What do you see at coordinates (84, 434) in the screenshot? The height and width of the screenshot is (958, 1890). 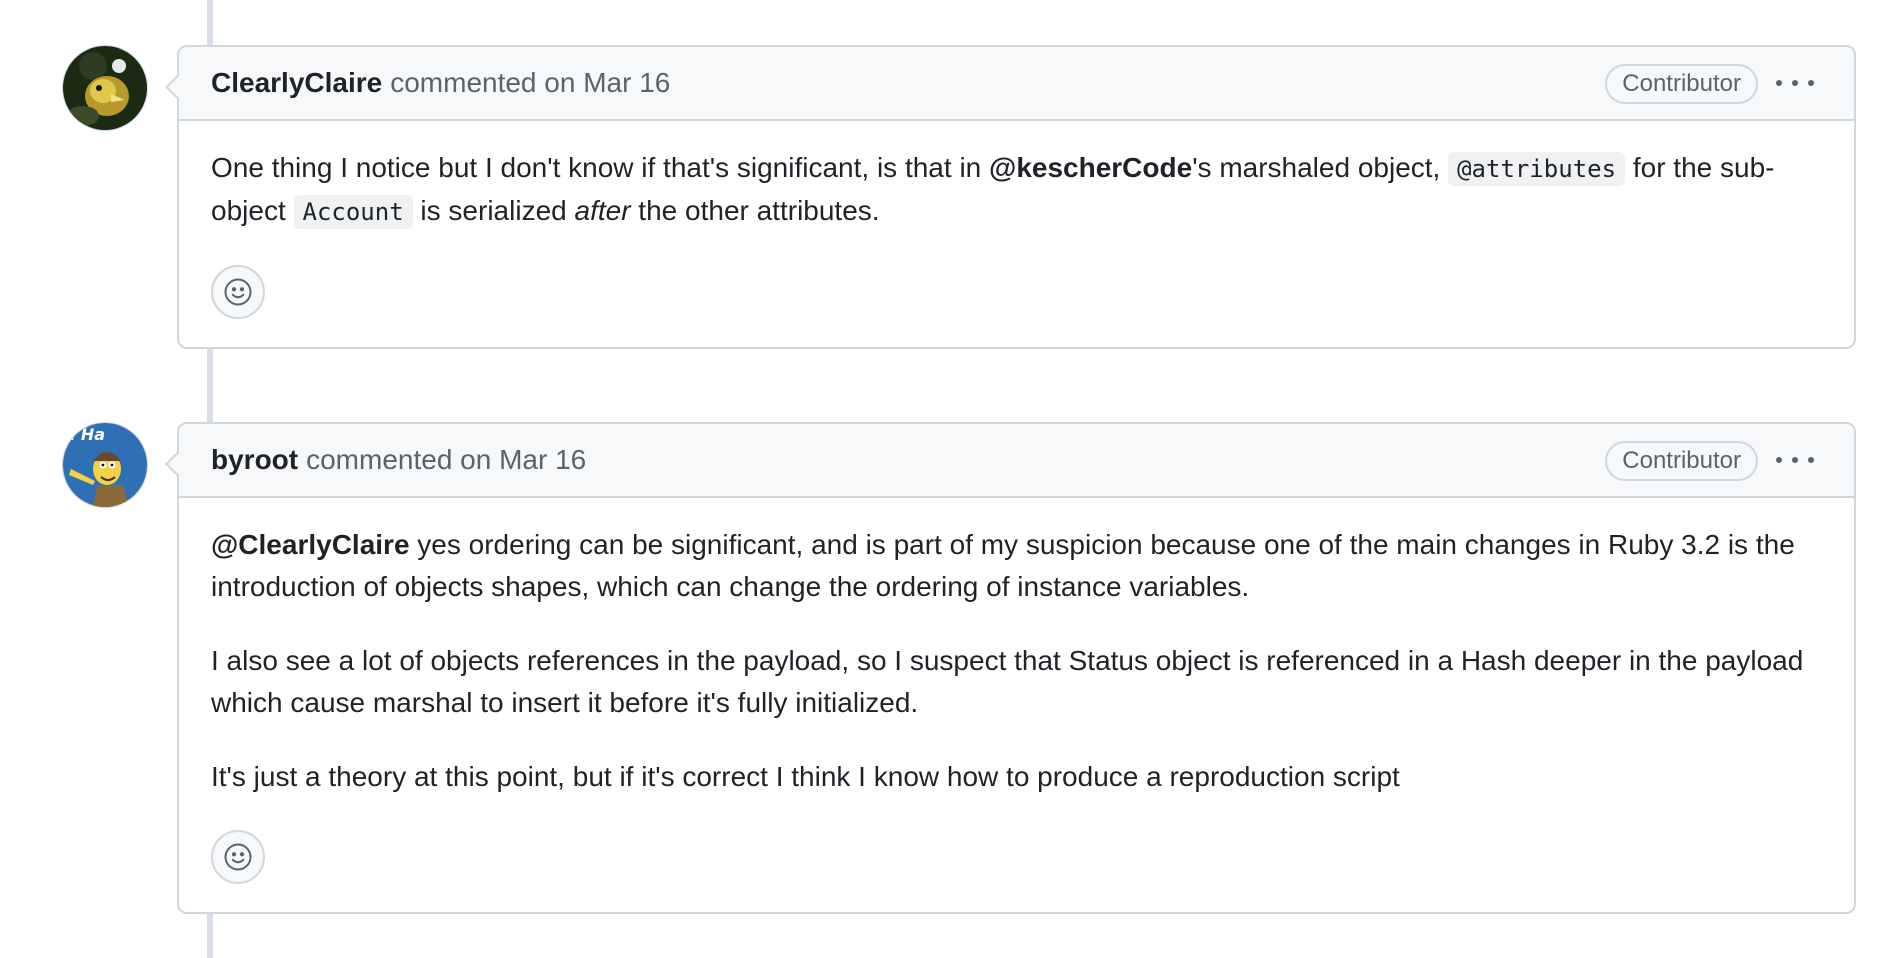 I see `svg-text: ia Ha` at bounding box center [84, 434].